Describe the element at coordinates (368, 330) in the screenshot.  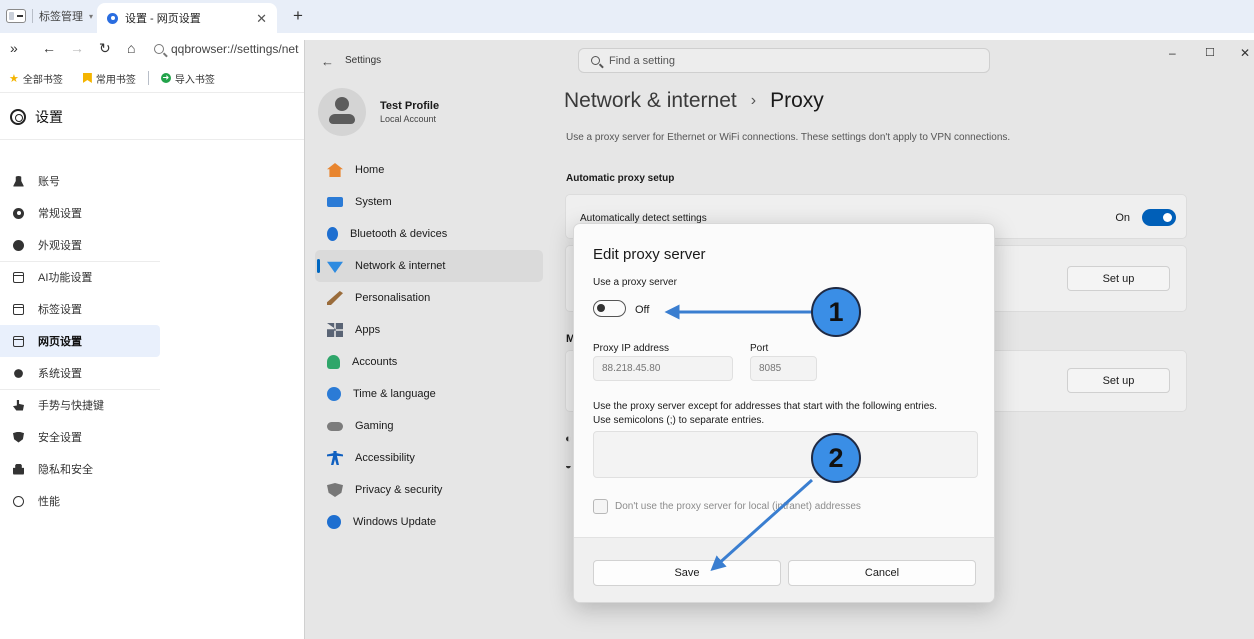
I see `nav-item-label: Apps` at that location.